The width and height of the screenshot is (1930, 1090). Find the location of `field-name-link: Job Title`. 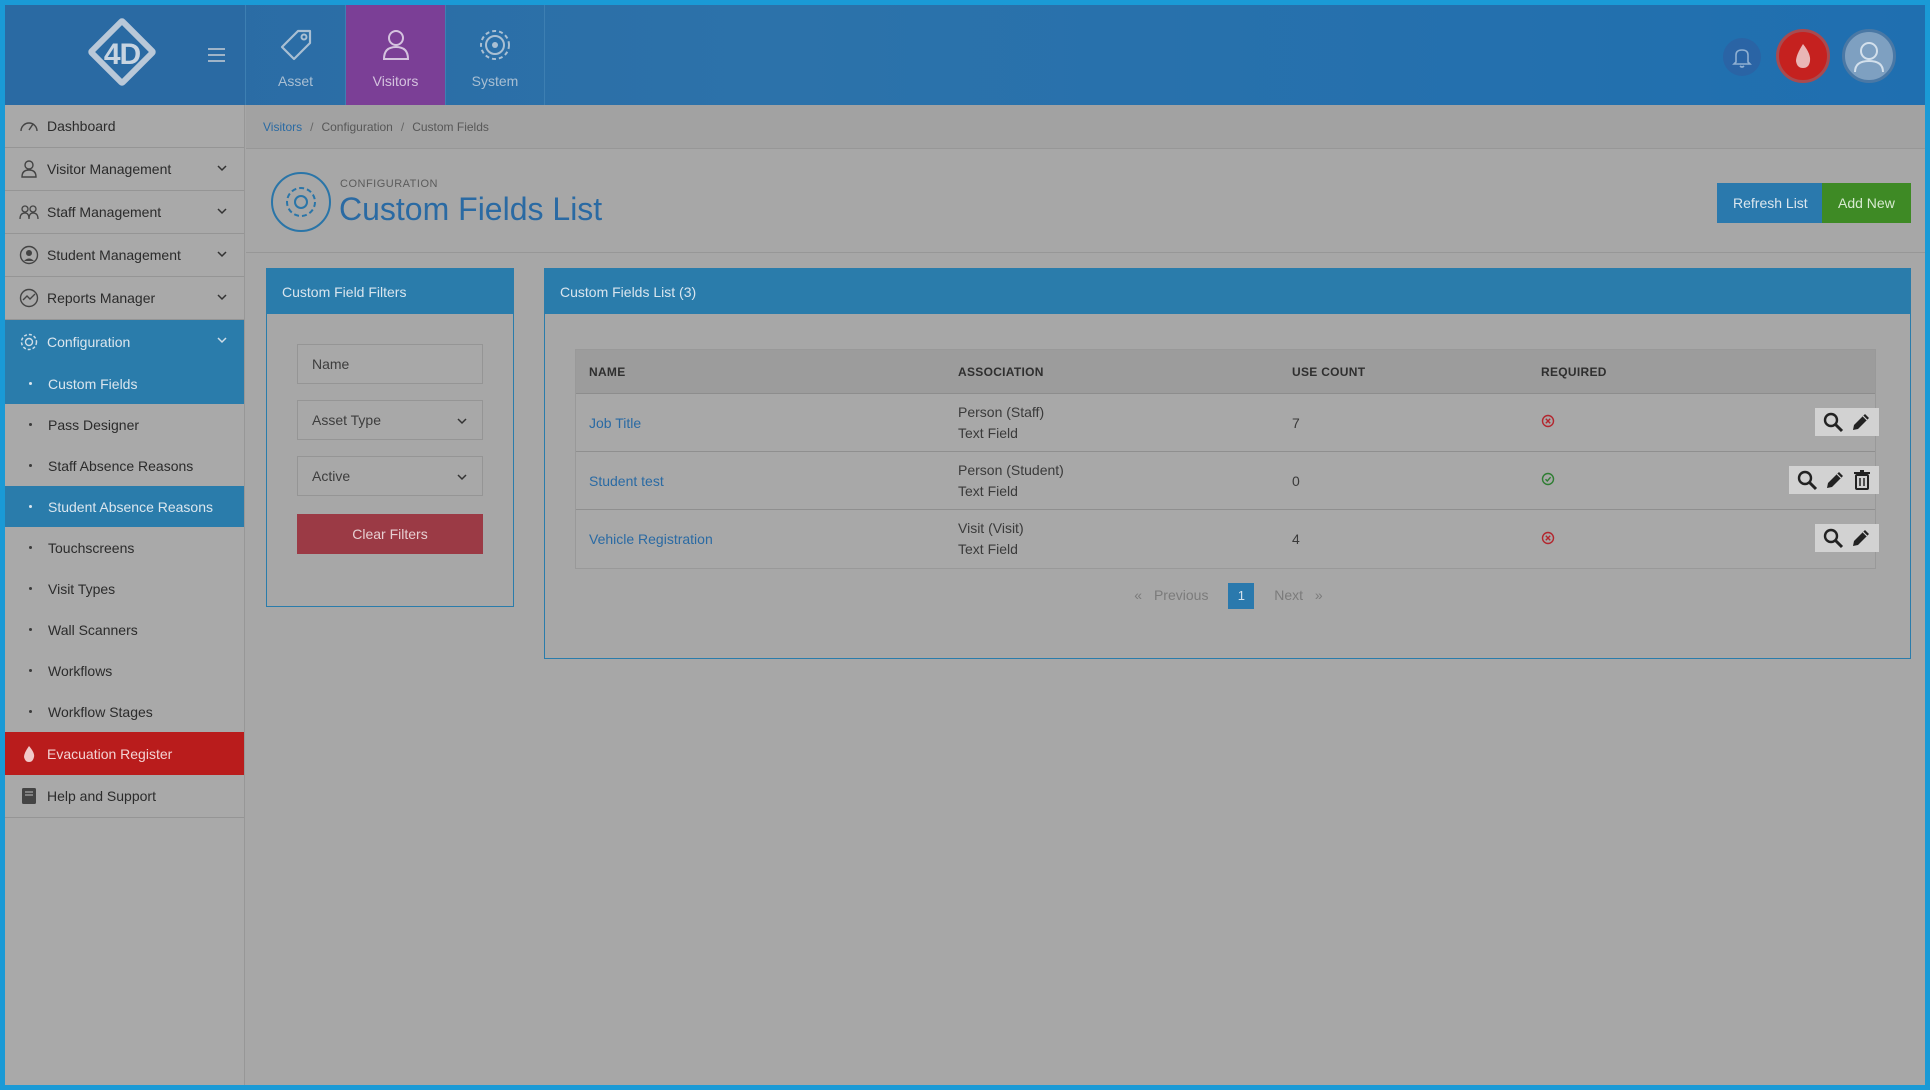

field-name-link: Job Title is located at coordinates (615, 423).